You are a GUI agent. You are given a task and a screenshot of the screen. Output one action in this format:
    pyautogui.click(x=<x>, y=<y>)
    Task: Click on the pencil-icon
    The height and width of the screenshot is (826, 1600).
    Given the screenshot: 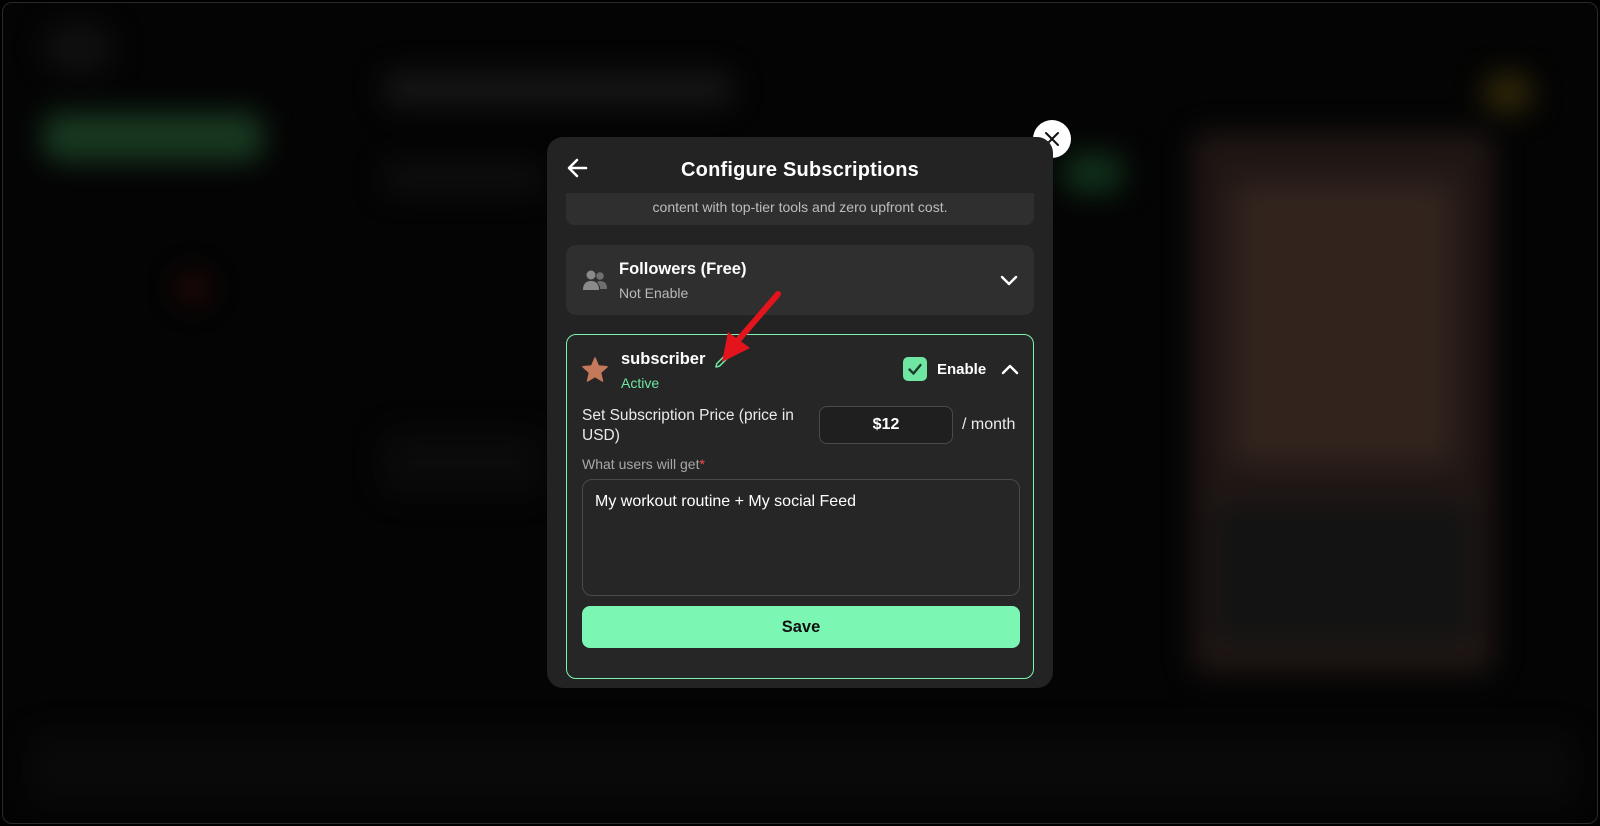 What is the action you would take?
    pyautogui.click(x=722, y=361)
    